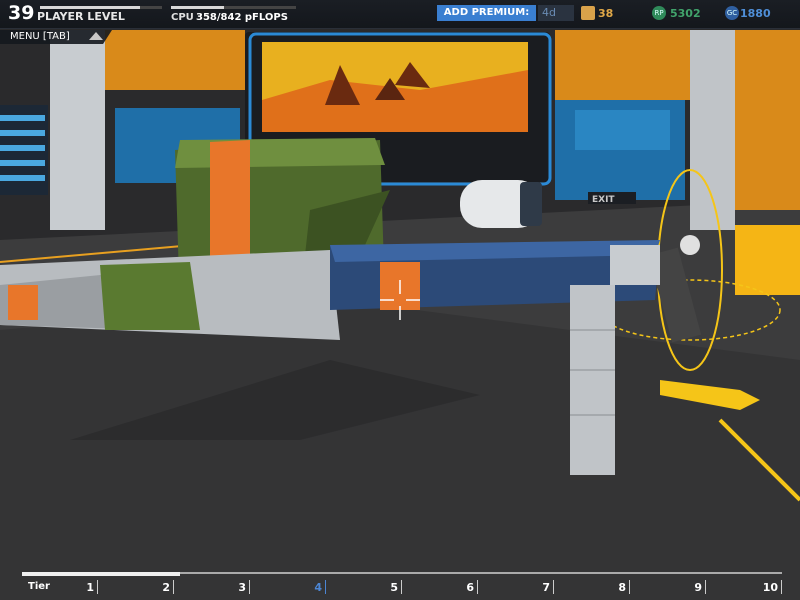 This screenshot has height=600, width=800. Describe the element at coordinates (242, 17) in the screenshot. I see `cpu-value: 358/842 pFLOPS` at that location.